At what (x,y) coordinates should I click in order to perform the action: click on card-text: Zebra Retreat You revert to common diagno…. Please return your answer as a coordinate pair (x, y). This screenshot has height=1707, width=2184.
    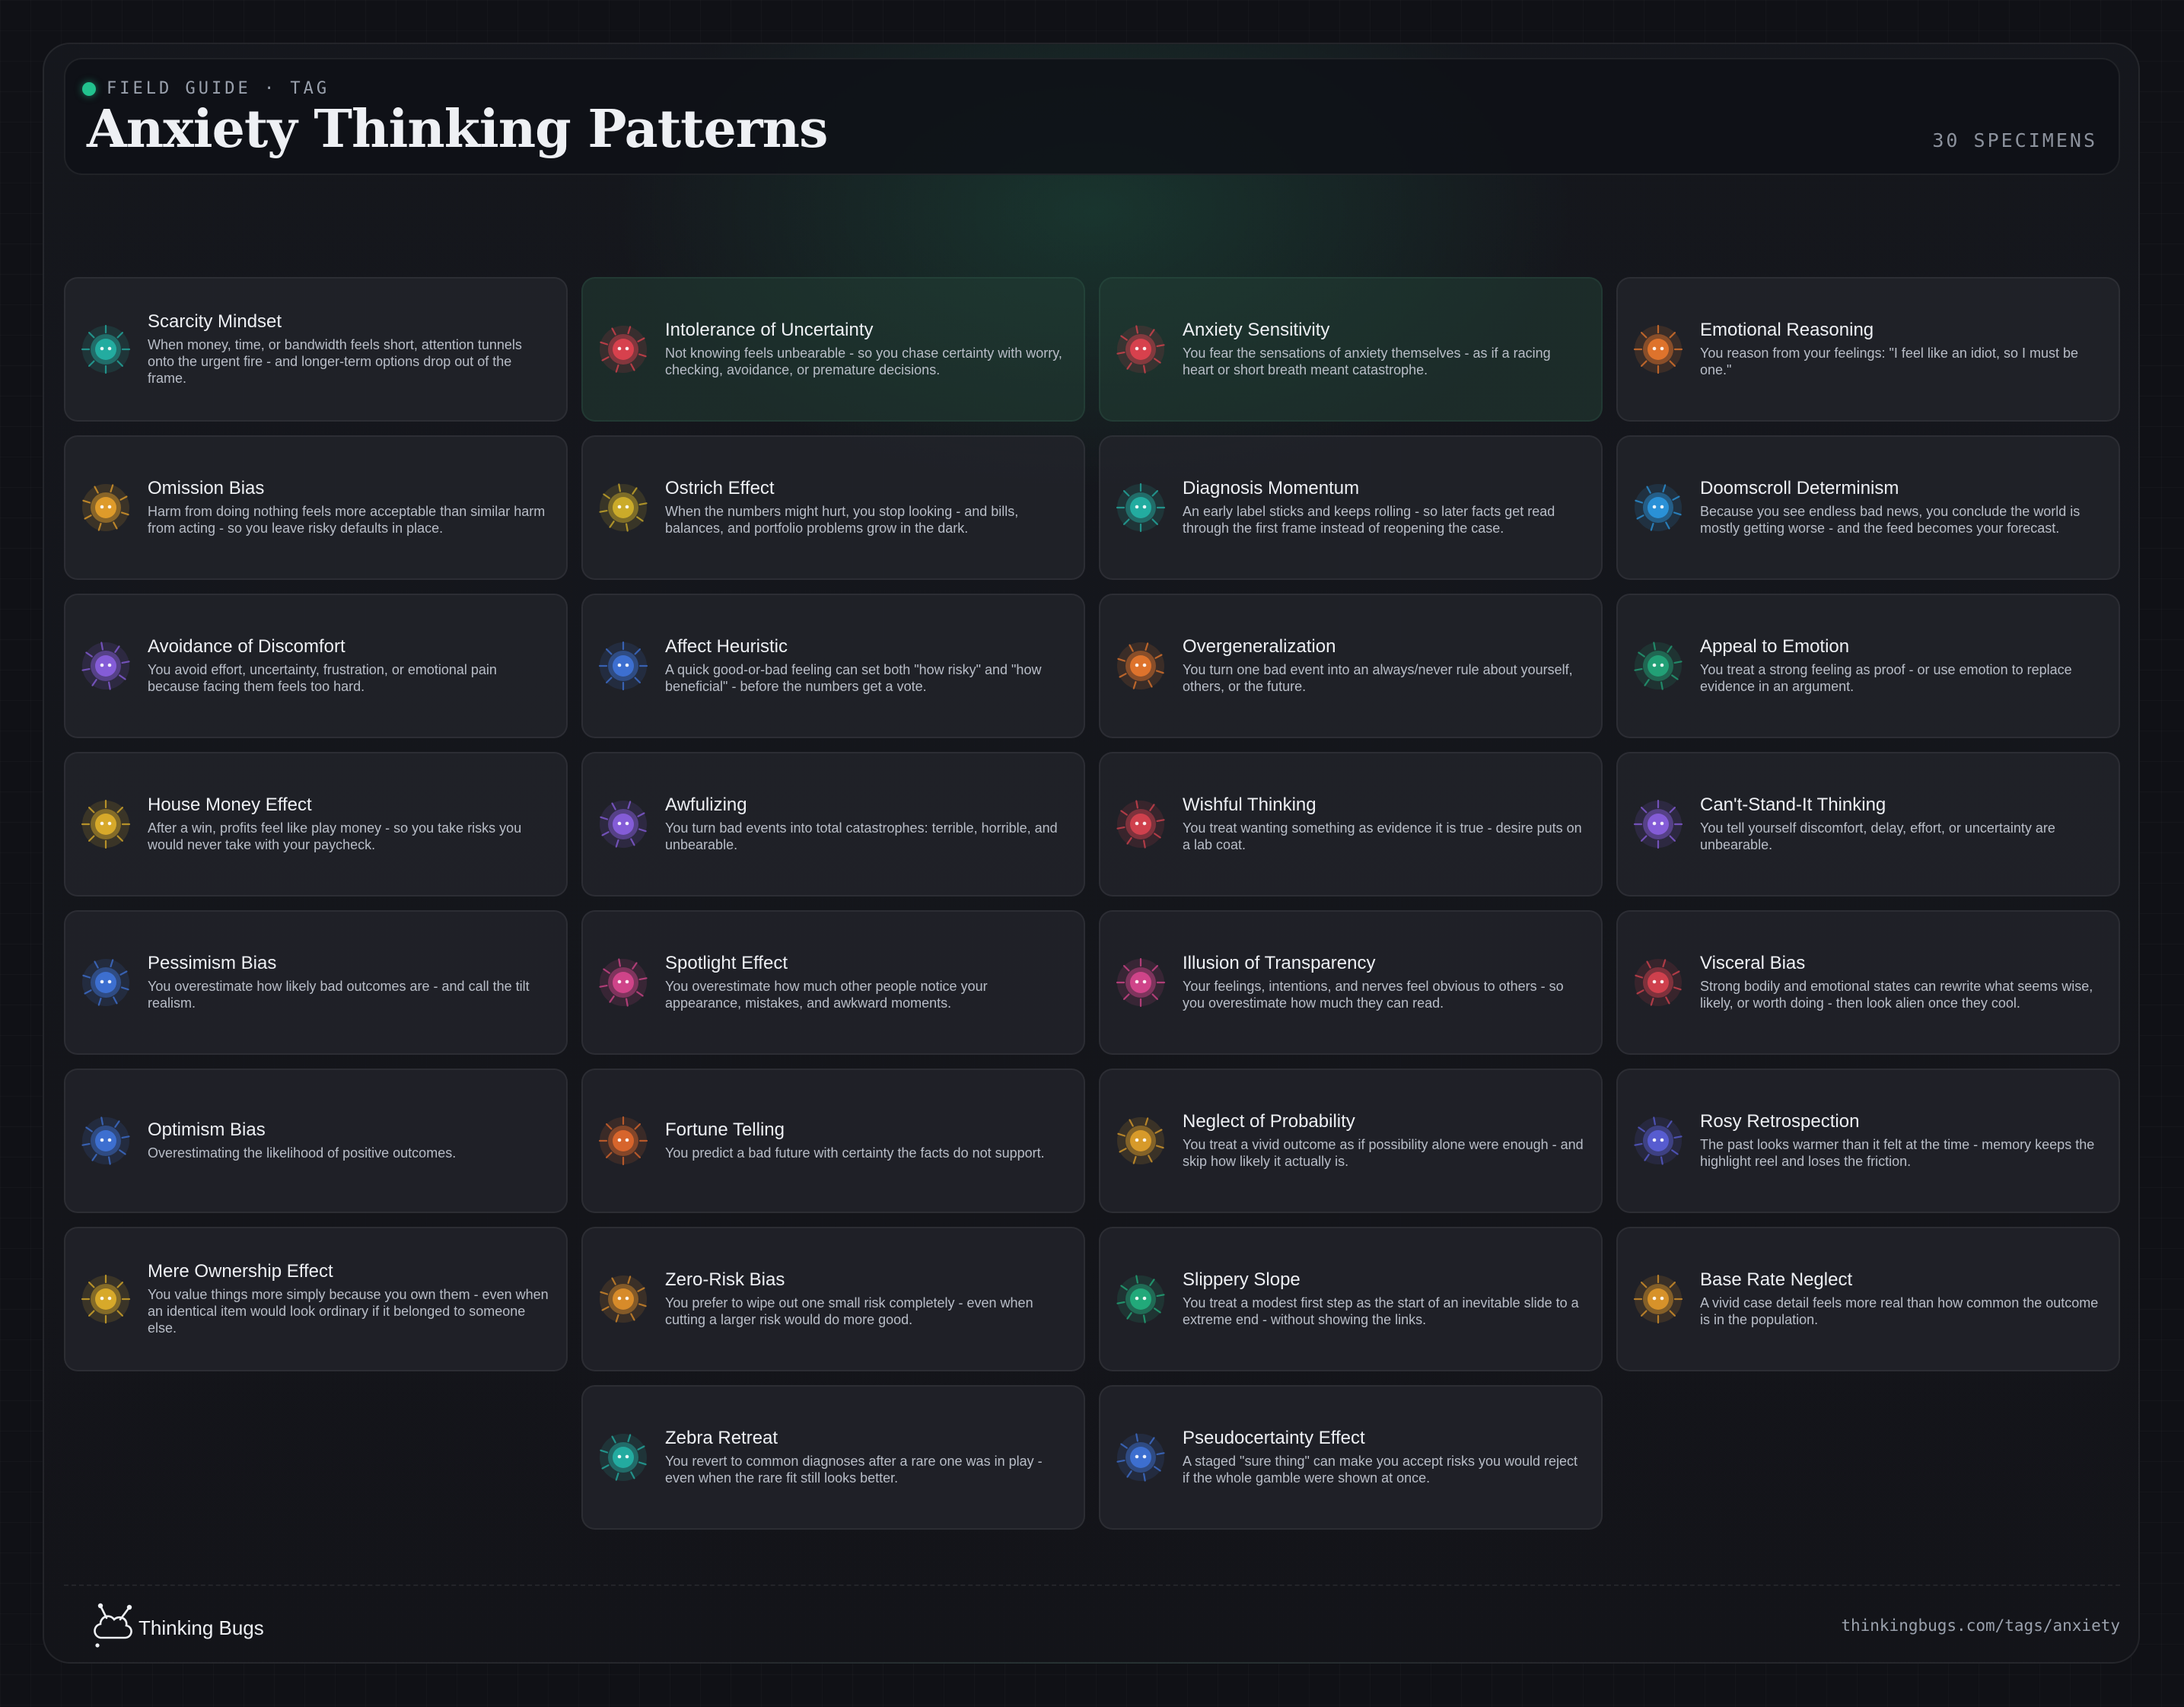
    Looking at the image, I should click on (866, 1457).